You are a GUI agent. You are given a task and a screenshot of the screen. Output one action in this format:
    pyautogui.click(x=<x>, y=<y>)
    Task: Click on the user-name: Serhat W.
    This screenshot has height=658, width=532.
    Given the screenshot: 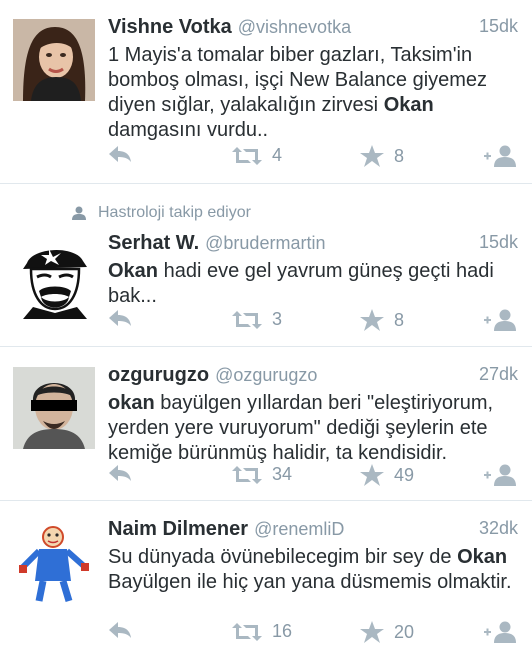 What is the action you would take?
    pyautogui.click(x=153, y=243)
    